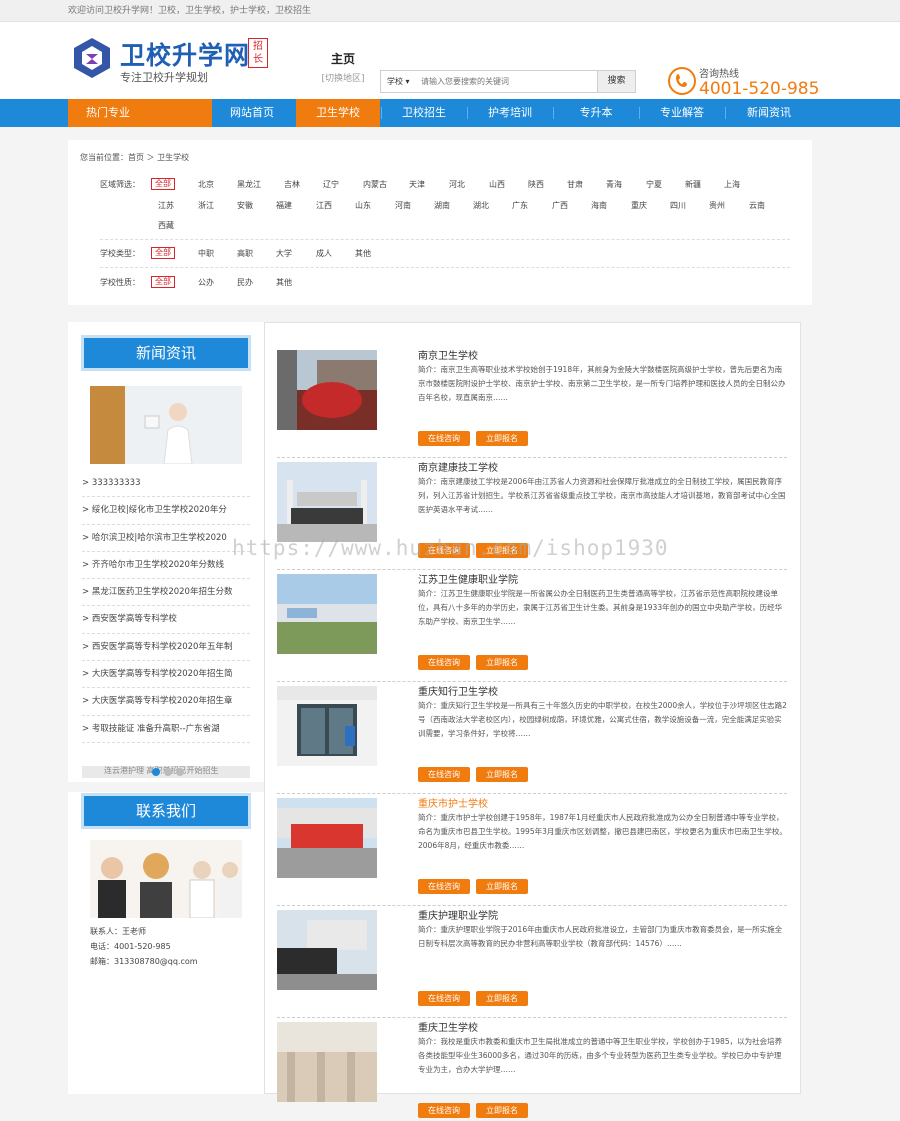 Image resolution: width=900 pixels, height=1121 pixels. Describe the element at coordinates (206, 184) in the screenshot. I see `region-option: 北京` at that location.